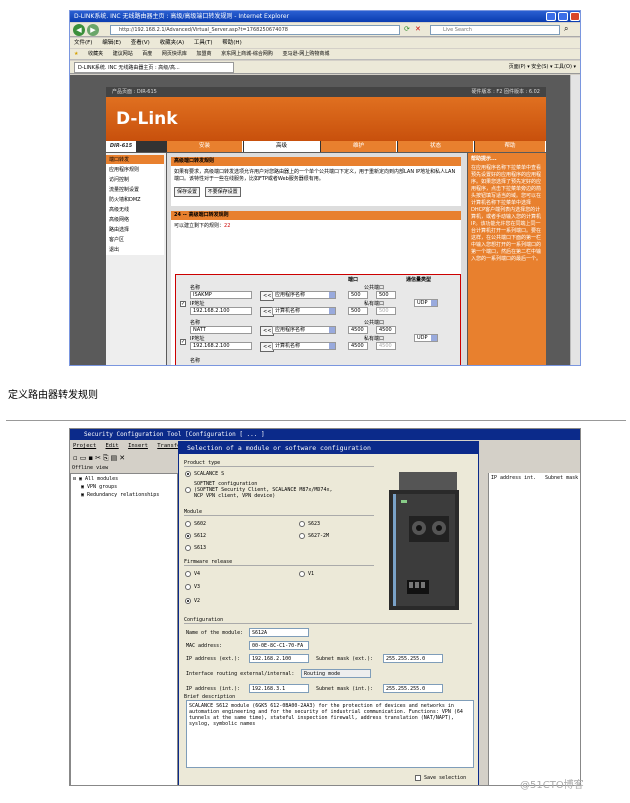  Describe the element at coordinates (135, 170) in the screenshot. I see `sidebar-item-app-rules: 应用程序规则` at that location.